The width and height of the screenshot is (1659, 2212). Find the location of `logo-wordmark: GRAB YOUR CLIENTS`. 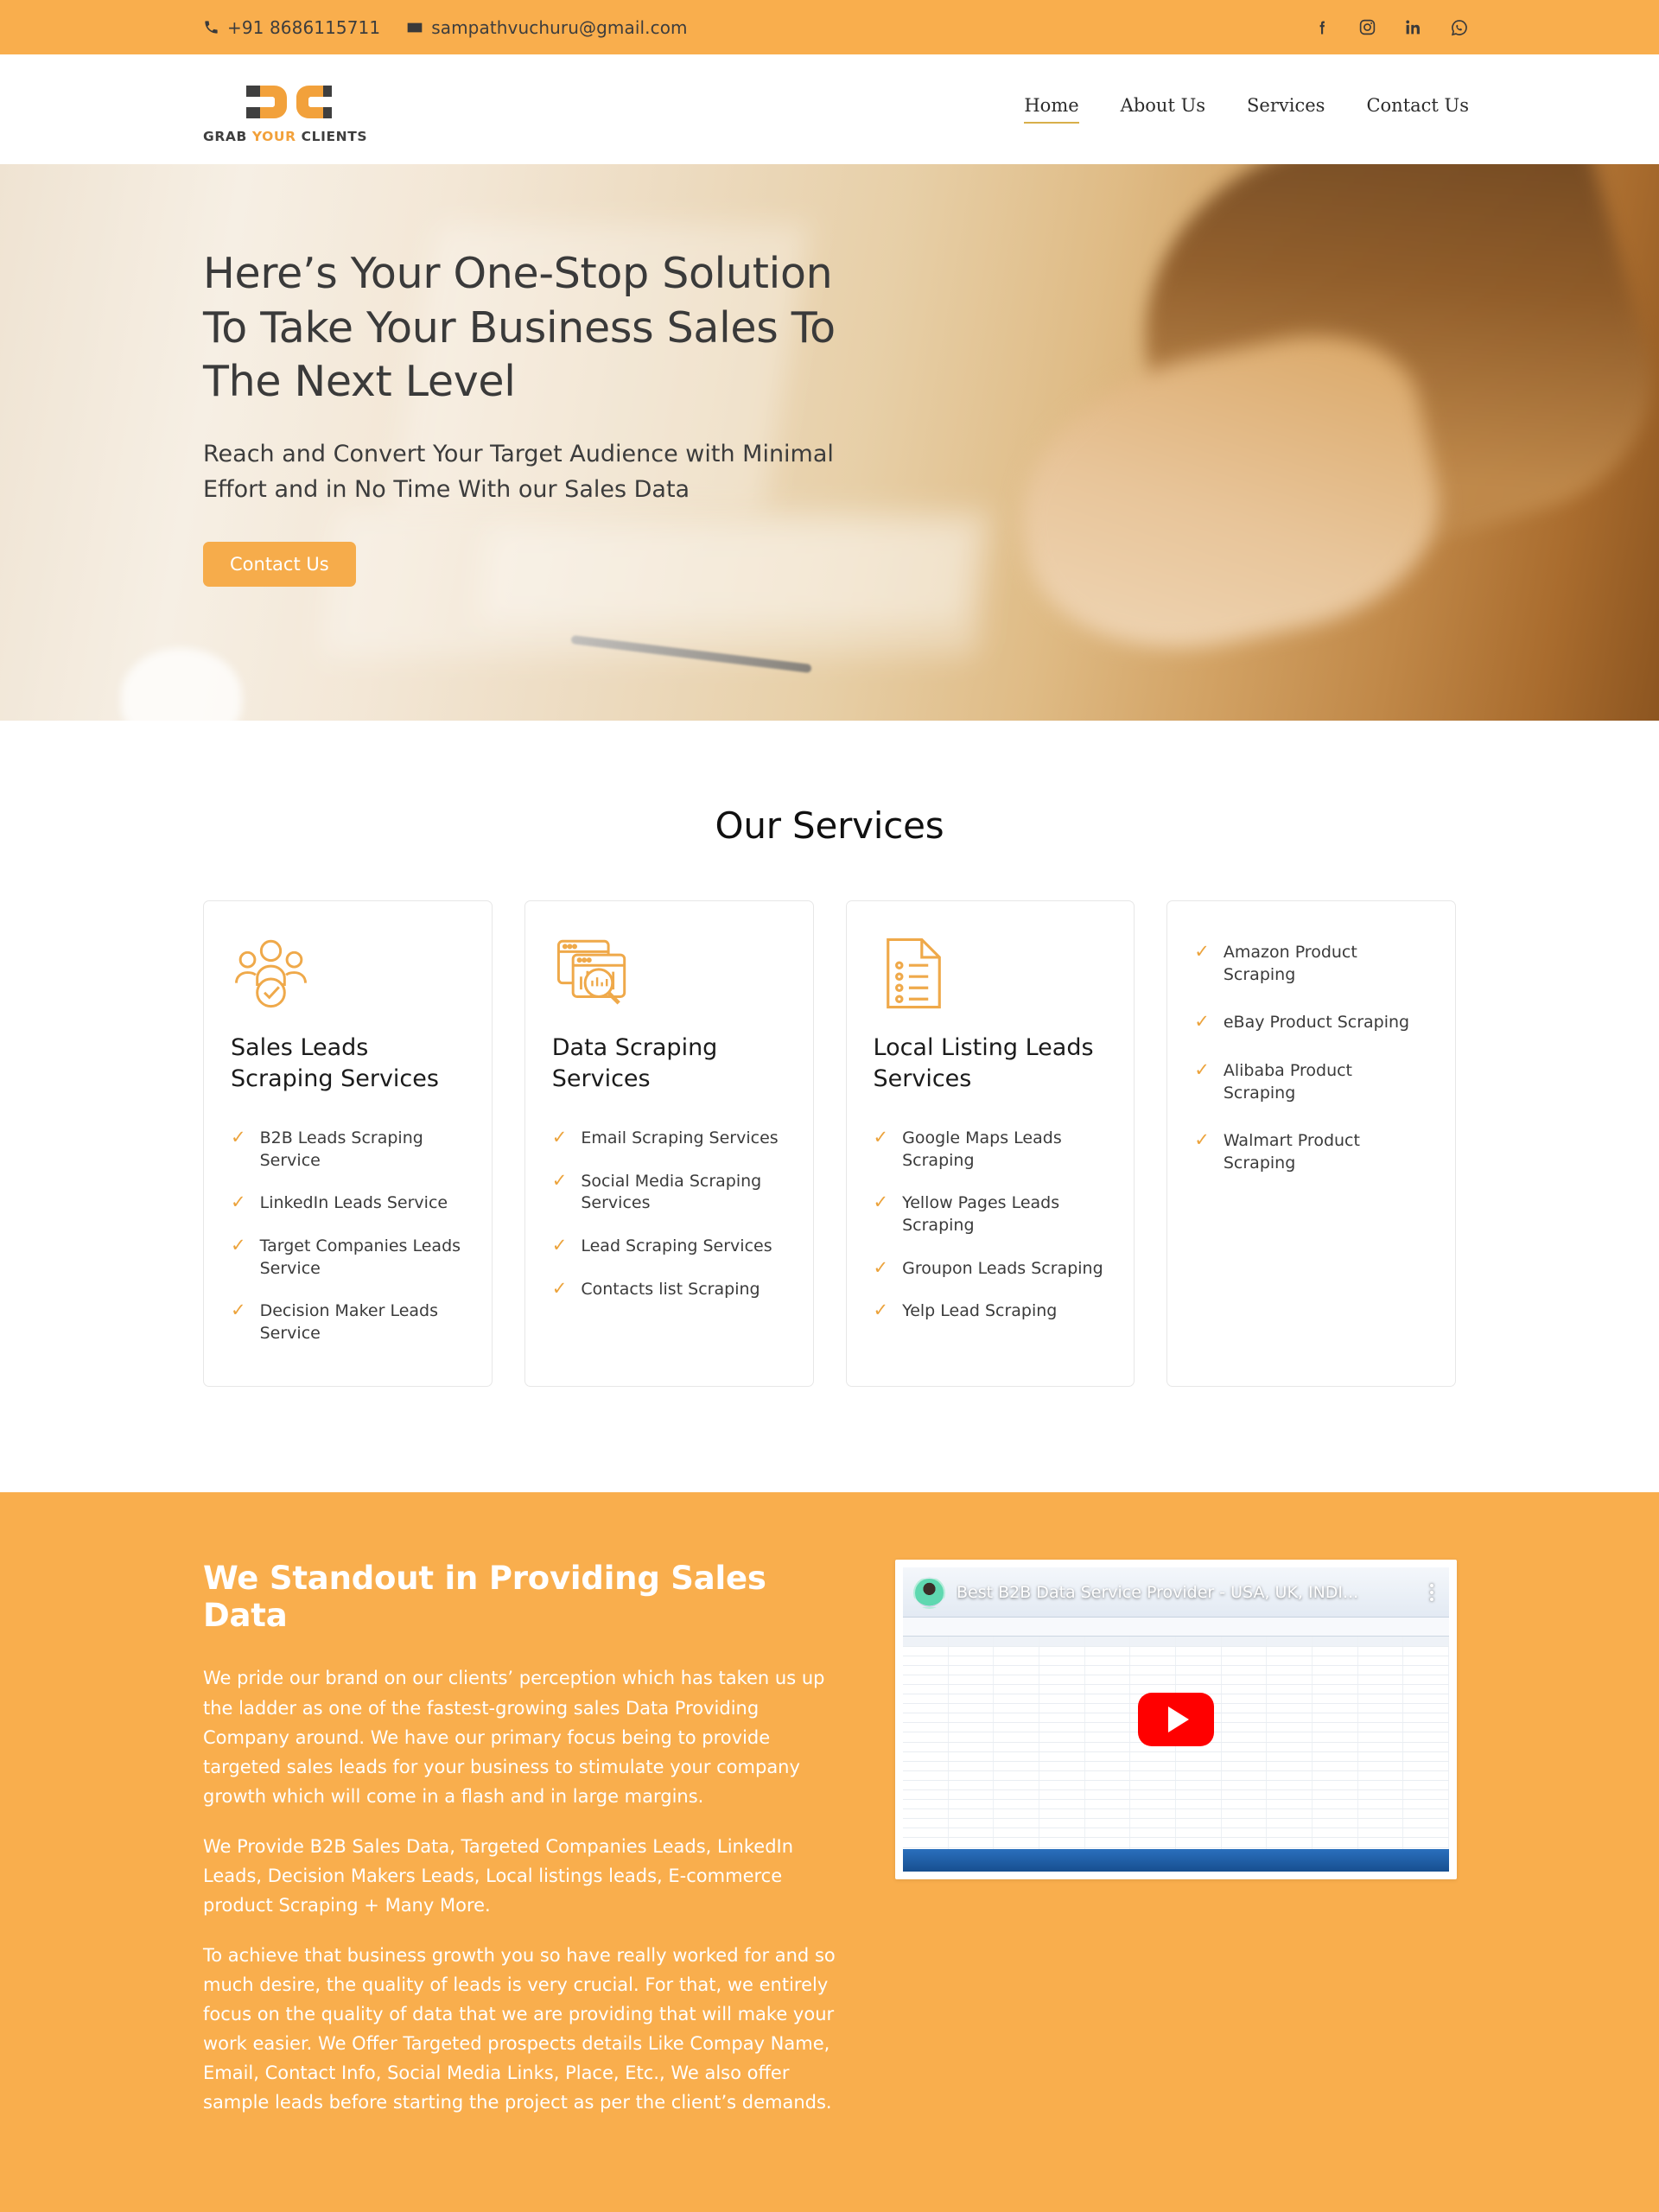

logo-wordmark: GRAB YOUR CLIENTS is located at coordinates (285, 137).